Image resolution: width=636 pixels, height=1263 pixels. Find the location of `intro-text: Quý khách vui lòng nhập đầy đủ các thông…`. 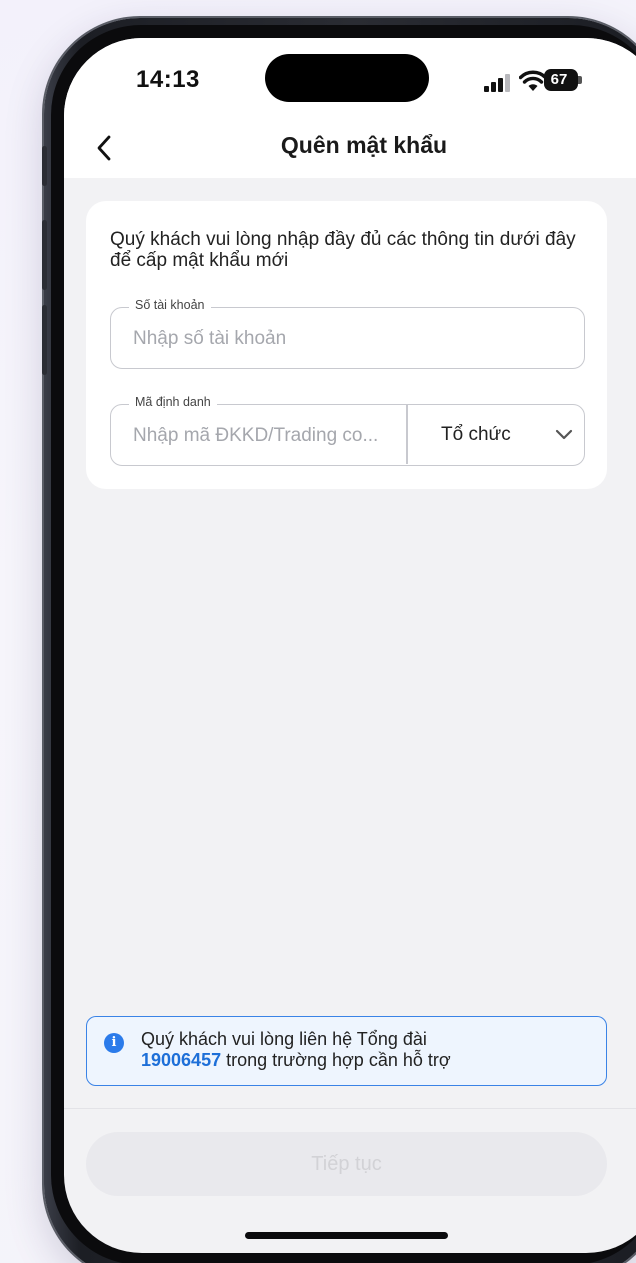

intro-text: Quý khách vui lòng nhập đầy đủ các thông… is located at coordinates (343, 250).